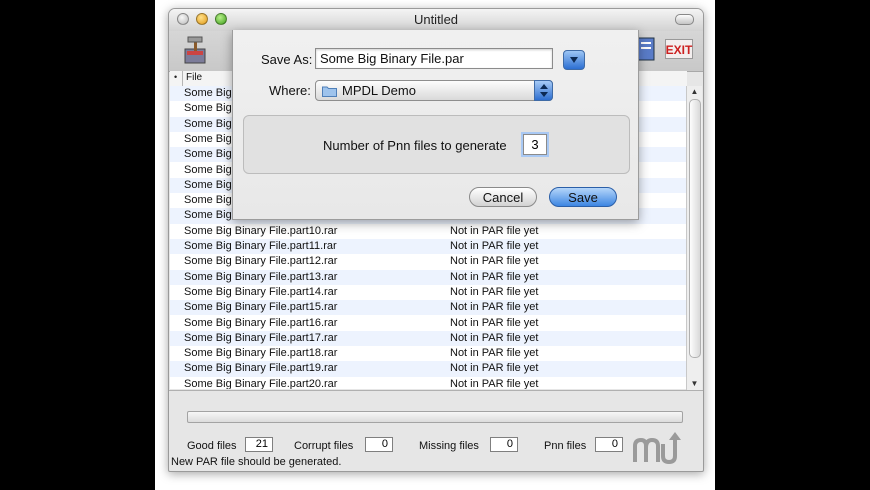 Image resolution: width=870 pixels, height=490 pixels. I want to click on pnn-count-field: 3, so click(535, 144).